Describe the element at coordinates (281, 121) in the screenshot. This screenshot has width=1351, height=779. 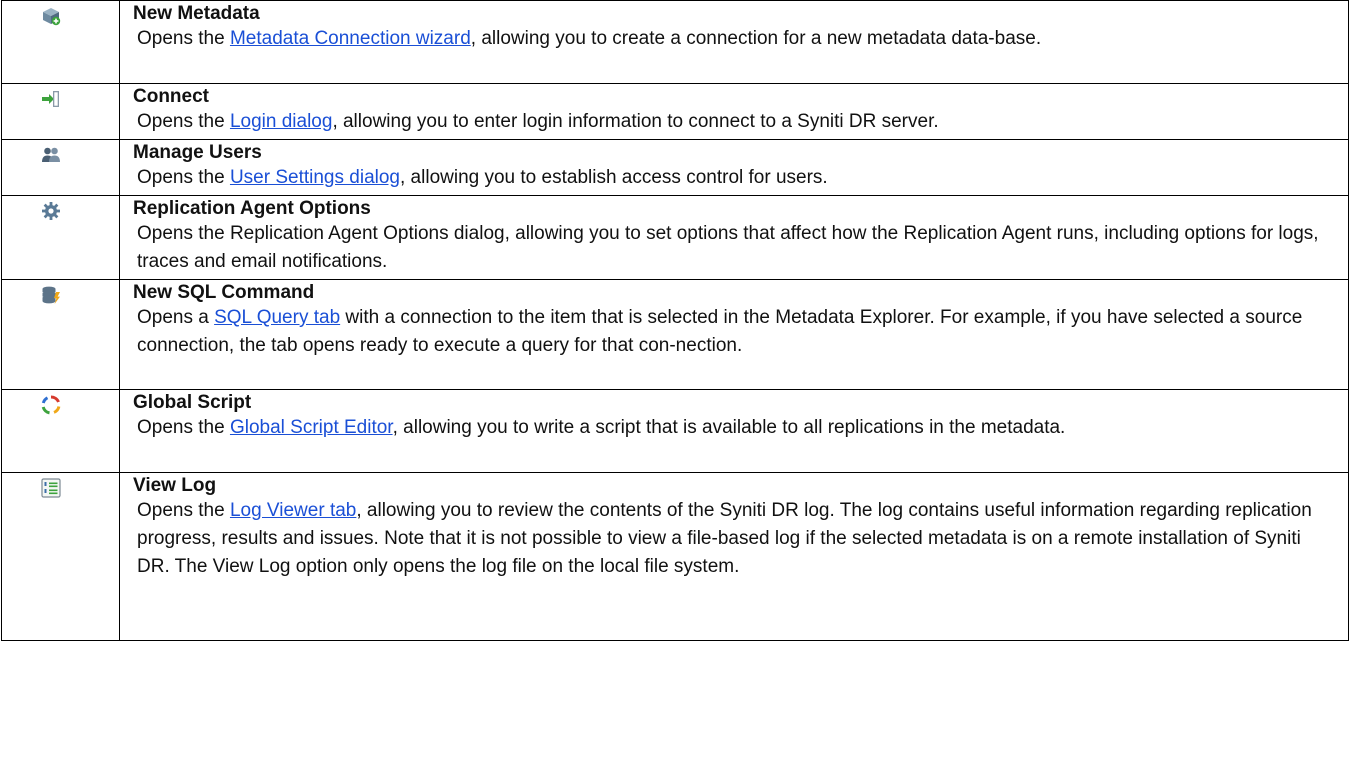
I see `login-dialog-link: Login dialog` at that location.